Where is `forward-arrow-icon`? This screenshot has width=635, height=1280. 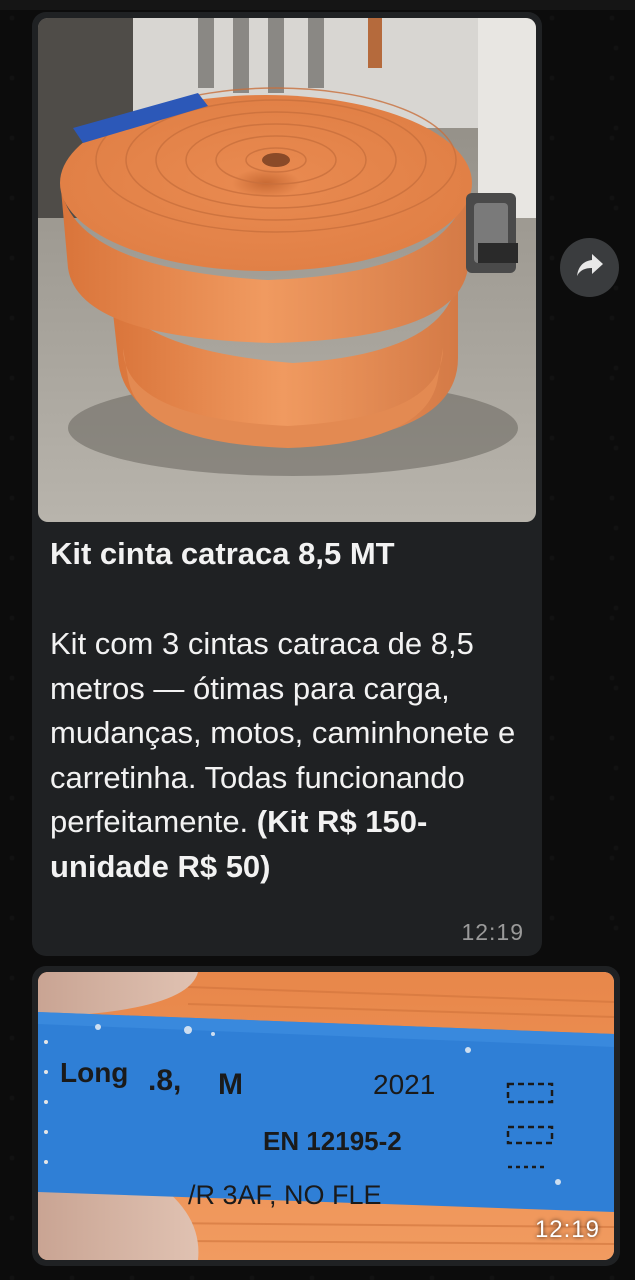
forward-arrow-icon is located at coordinates (590, 267).